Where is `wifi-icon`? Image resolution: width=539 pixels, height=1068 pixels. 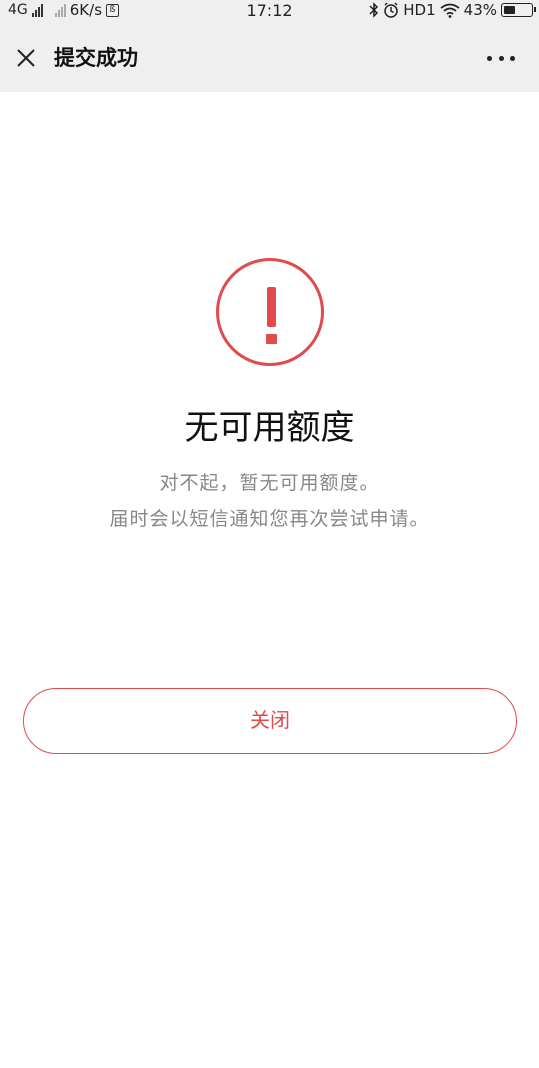
wifi-icon is located at coordinates (450, 10).